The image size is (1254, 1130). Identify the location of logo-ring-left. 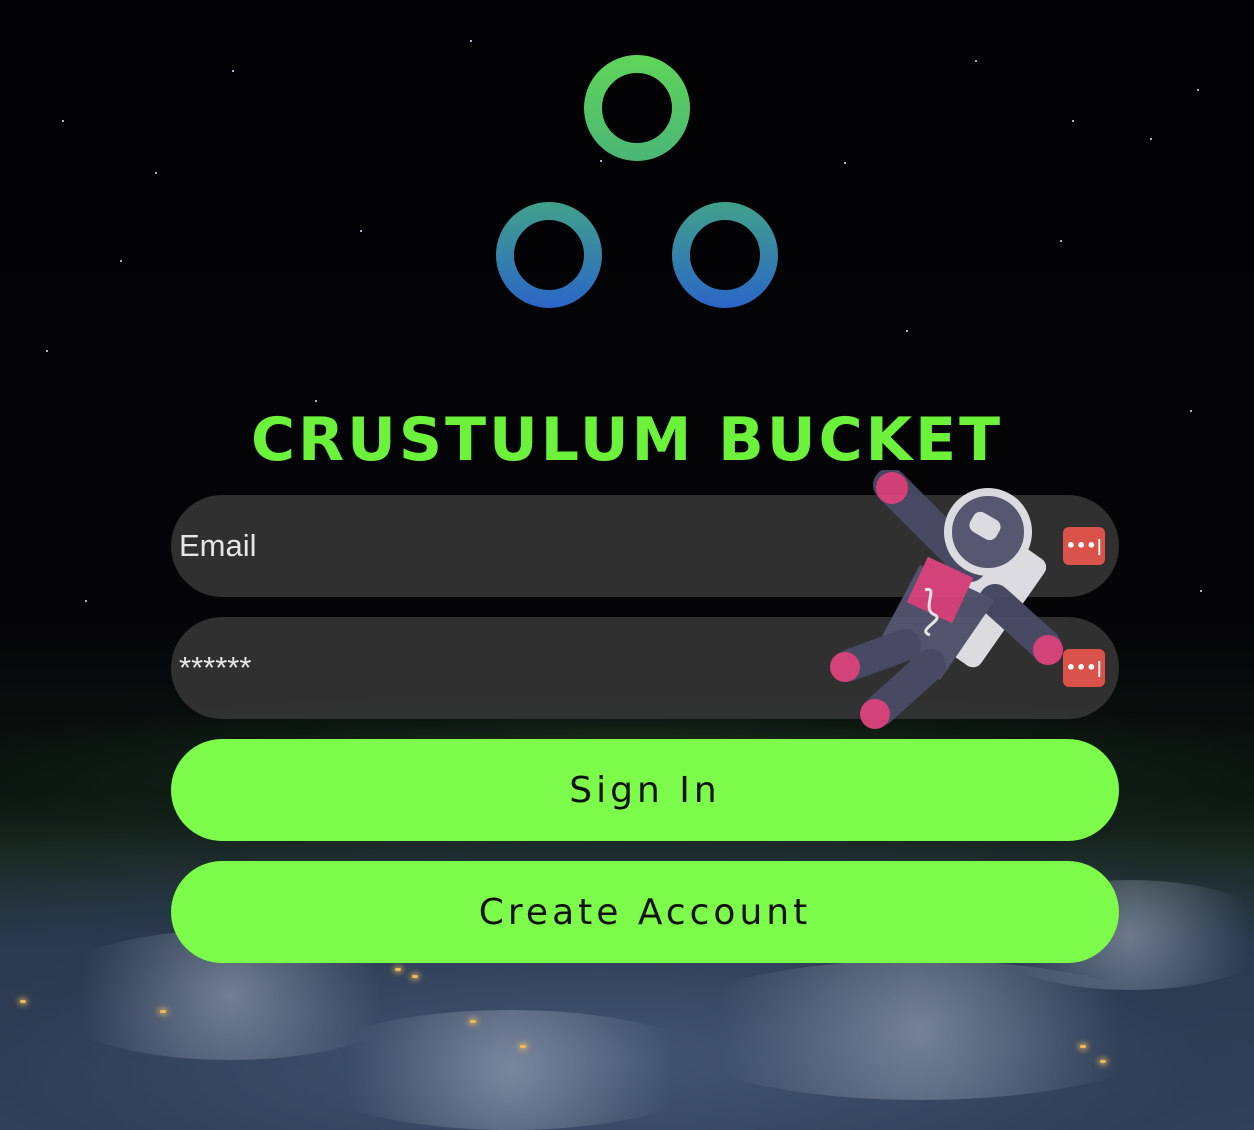
(549, 255).